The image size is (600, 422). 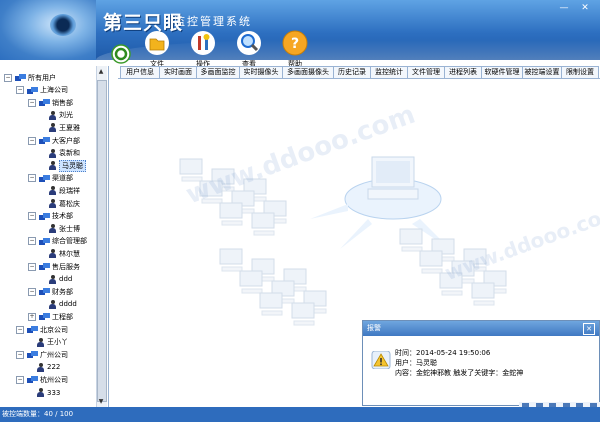 I want to click on tree-node-label: 杭州公司, so click(x=54, y=379).